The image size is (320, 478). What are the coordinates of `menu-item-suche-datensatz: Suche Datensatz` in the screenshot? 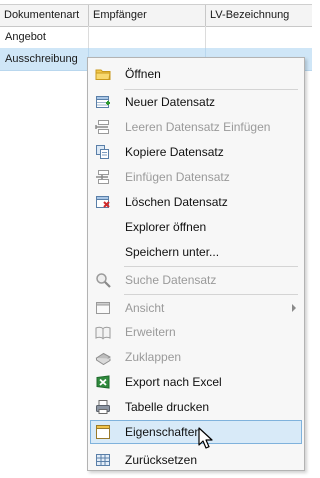 It's located at (196, 280).